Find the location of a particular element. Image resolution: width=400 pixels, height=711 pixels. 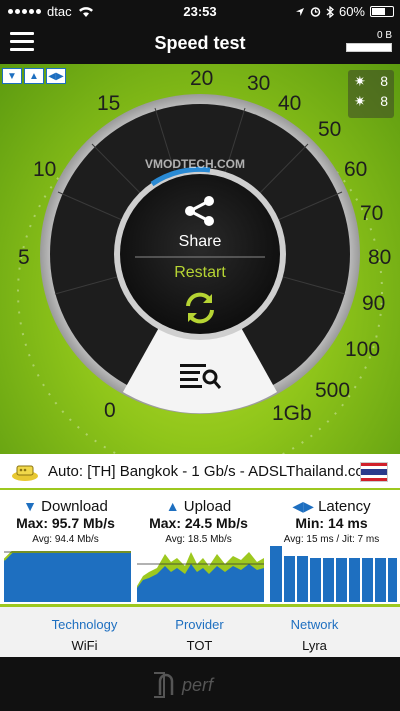

scale-label: 50 is located at coordinates (330, 129).